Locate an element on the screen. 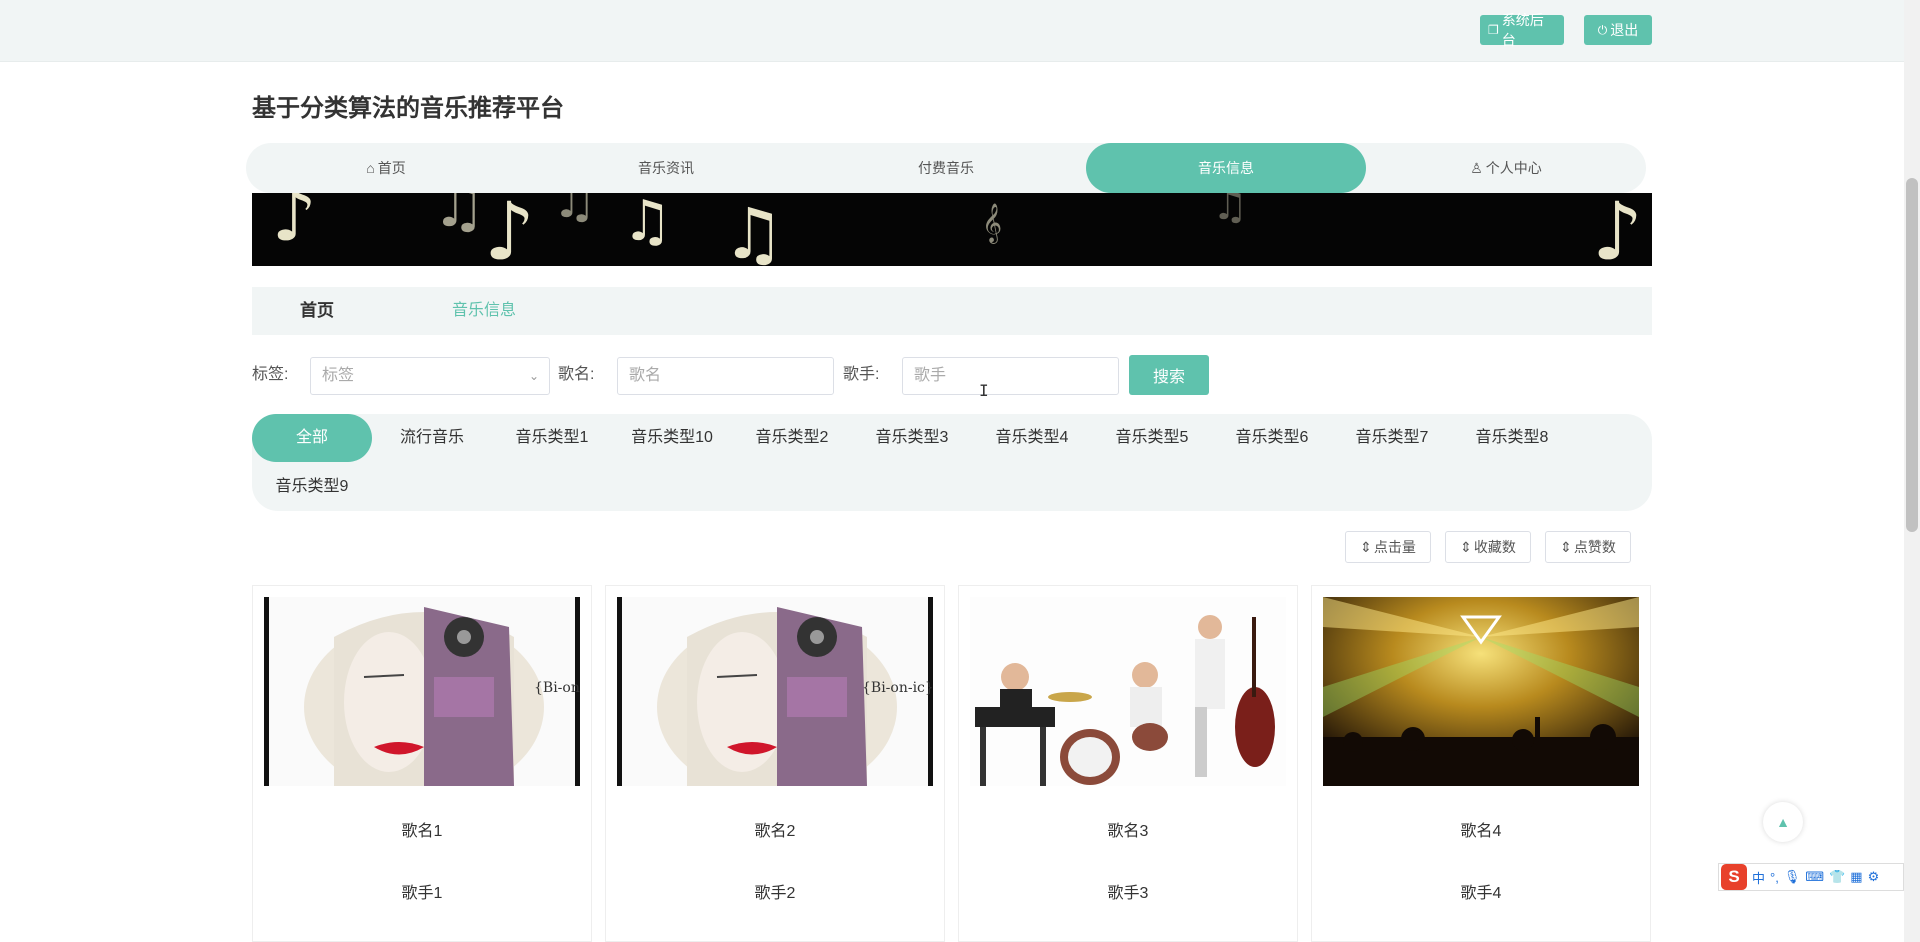 This screenshot has width=1920, height=942. band-photo-image is located at coordinates (1128, 691).